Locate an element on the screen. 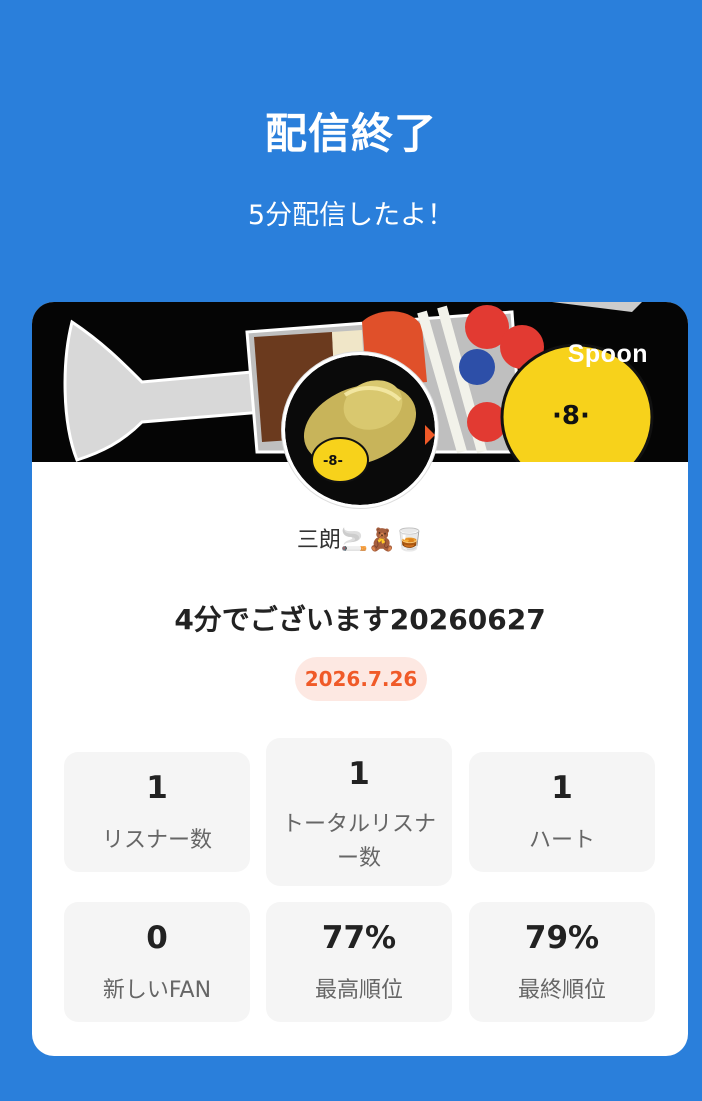  stat-label: 最終順位 is located at coordinates (561, 990).